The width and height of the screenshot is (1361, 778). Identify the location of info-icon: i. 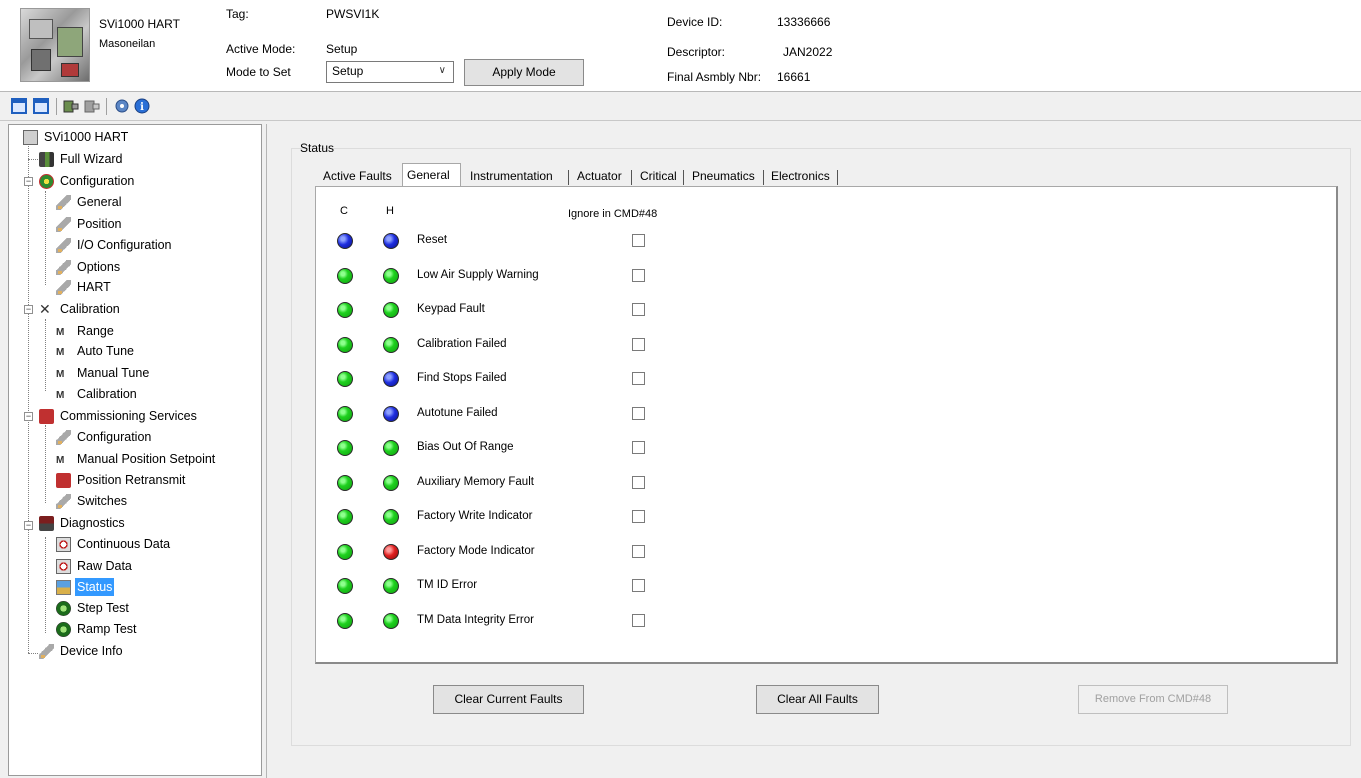
(142, 106).